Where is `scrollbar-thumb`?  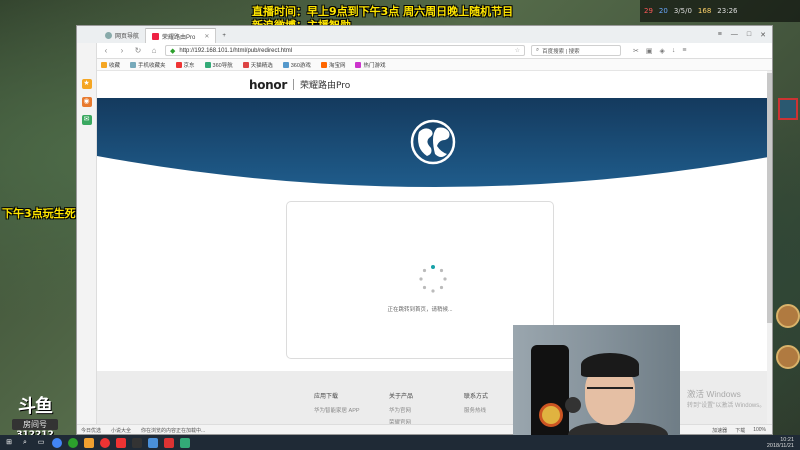
scrollbar-thumb is located at coordinates (769, 198).